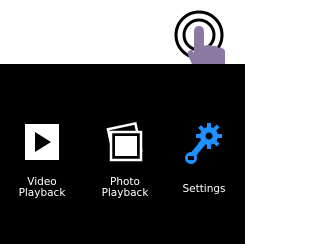 The height and width of the screenshot is (244, 320). Describe the element at coordinates (204, 189) in the screenshot. I see `menu-item-label: Settings` at that location.